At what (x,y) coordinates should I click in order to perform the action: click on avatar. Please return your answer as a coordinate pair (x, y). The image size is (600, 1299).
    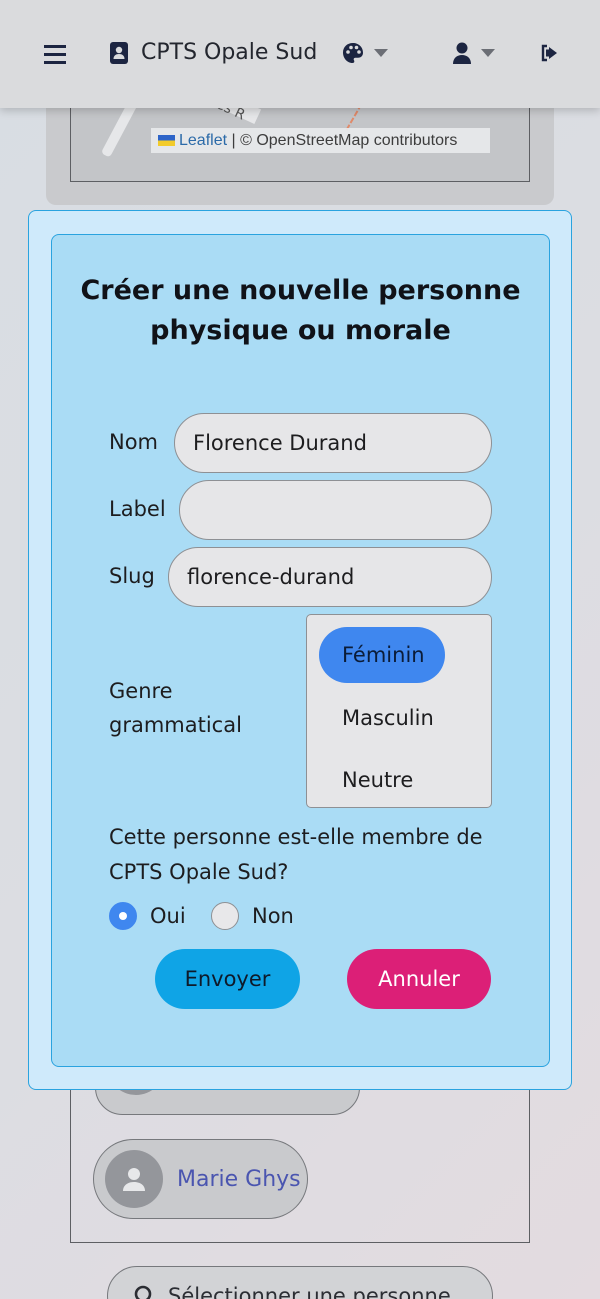
    Looking at the image, I should click on (134, 1179).